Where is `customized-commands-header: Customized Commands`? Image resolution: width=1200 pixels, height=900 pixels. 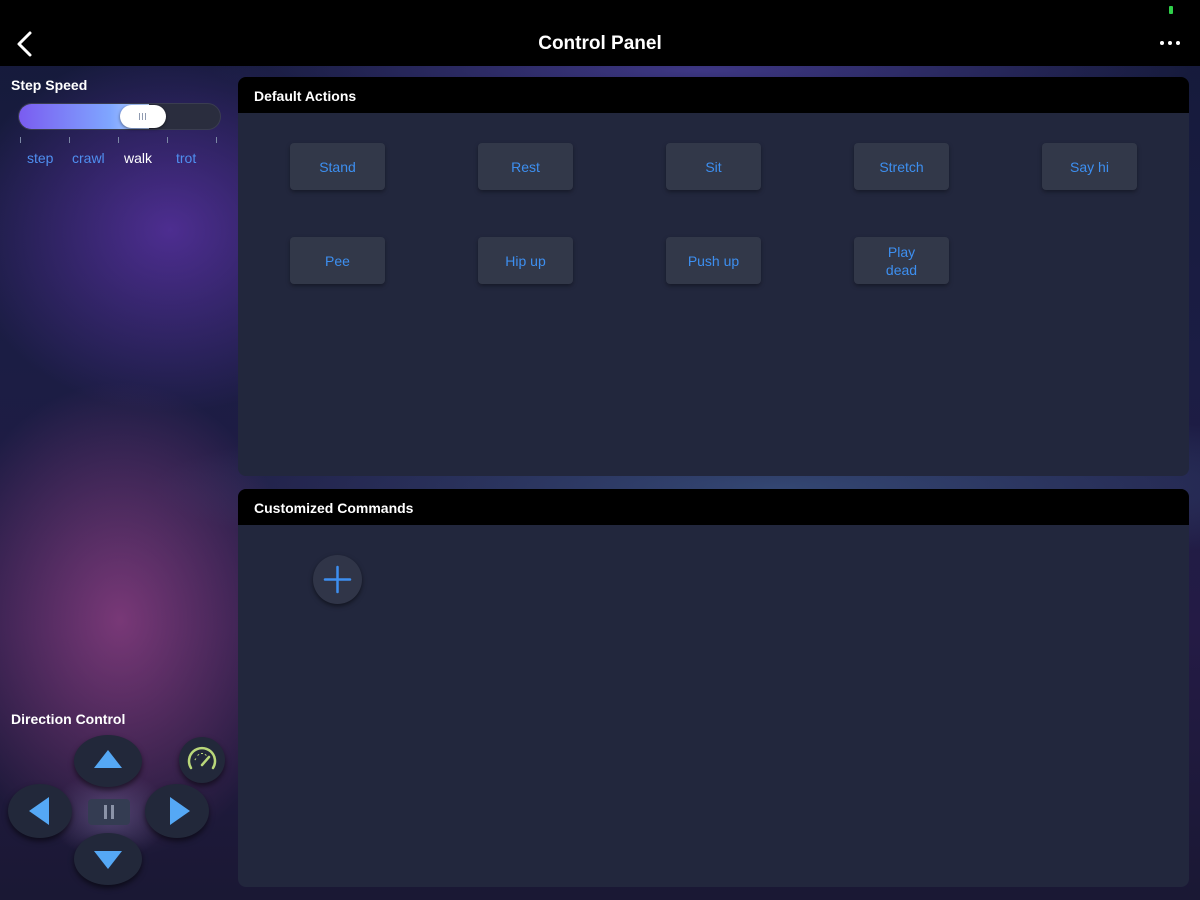 customized-commands-header: Customized Commands is located at coordinates (713, 507).